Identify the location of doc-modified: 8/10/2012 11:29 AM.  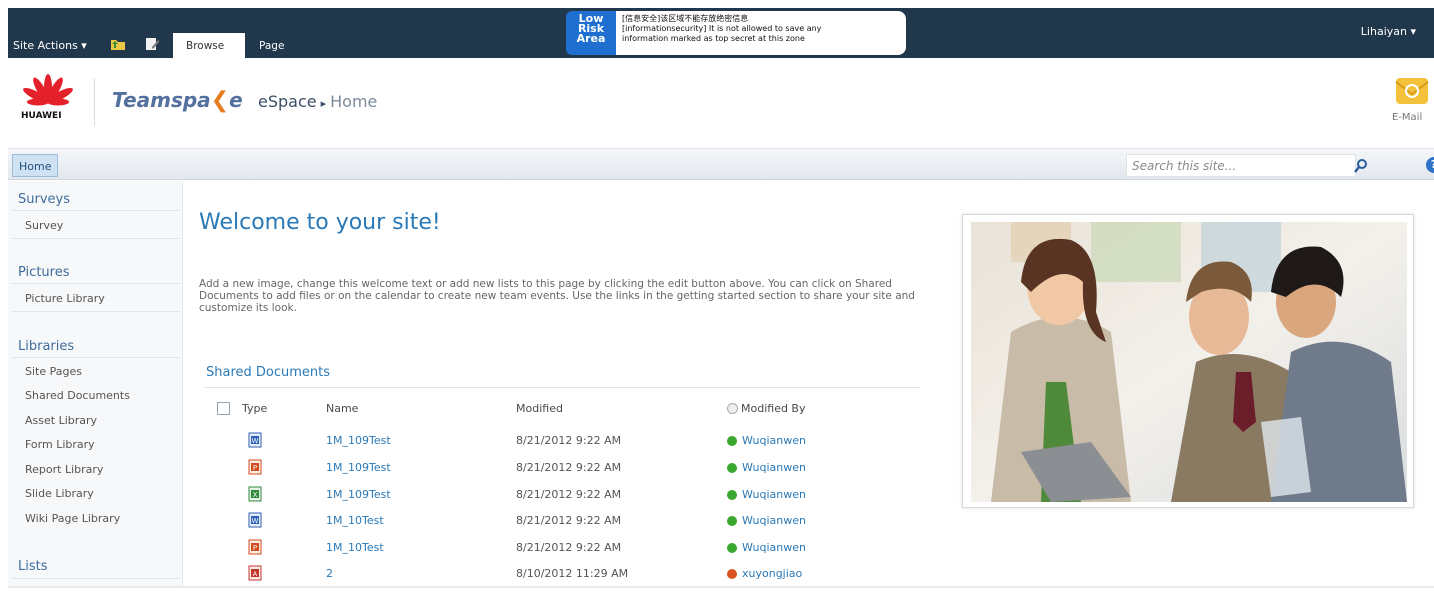
(572, 573).